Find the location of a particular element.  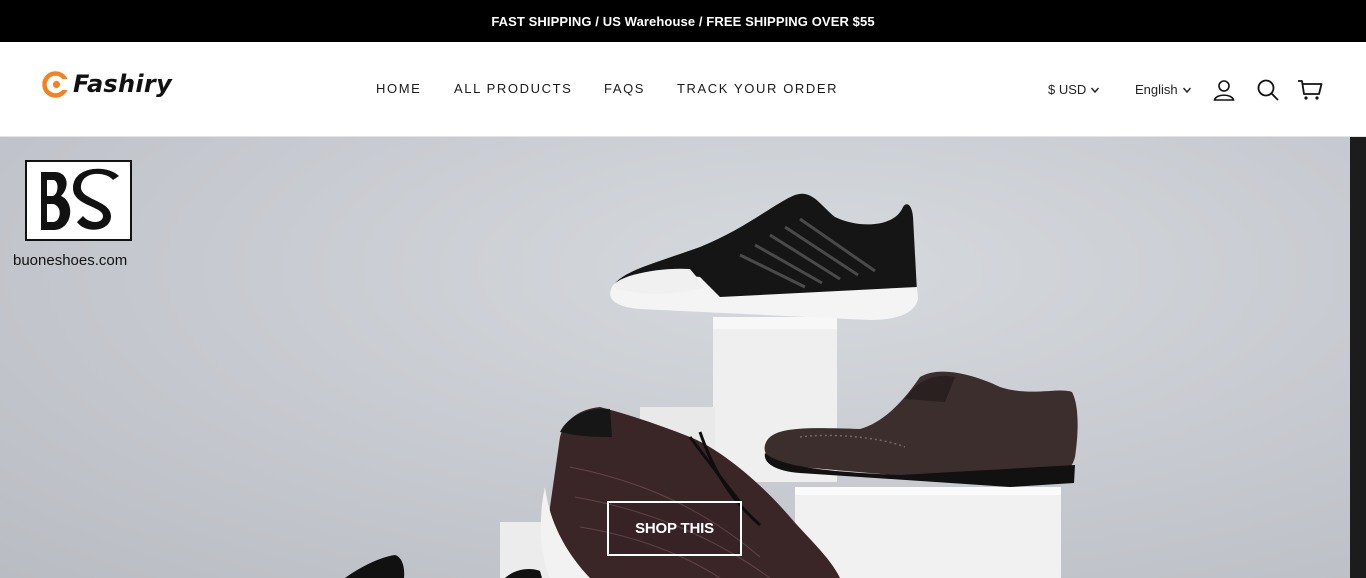

nav-track-order: TRACK YOUR ORDER is located at coordinates (757, 88).